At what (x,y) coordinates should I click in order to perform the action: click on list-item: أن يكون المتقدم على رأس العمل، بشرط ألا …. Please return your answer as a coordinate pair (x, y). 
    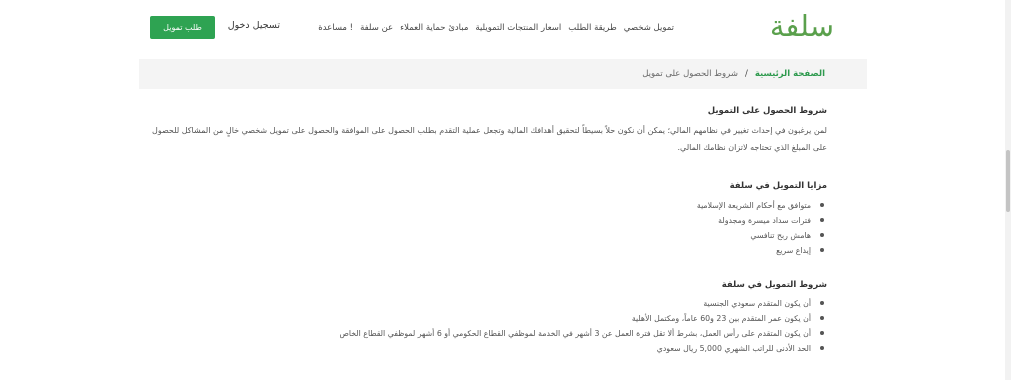
    Looking at the image, I should click on (583, 333).